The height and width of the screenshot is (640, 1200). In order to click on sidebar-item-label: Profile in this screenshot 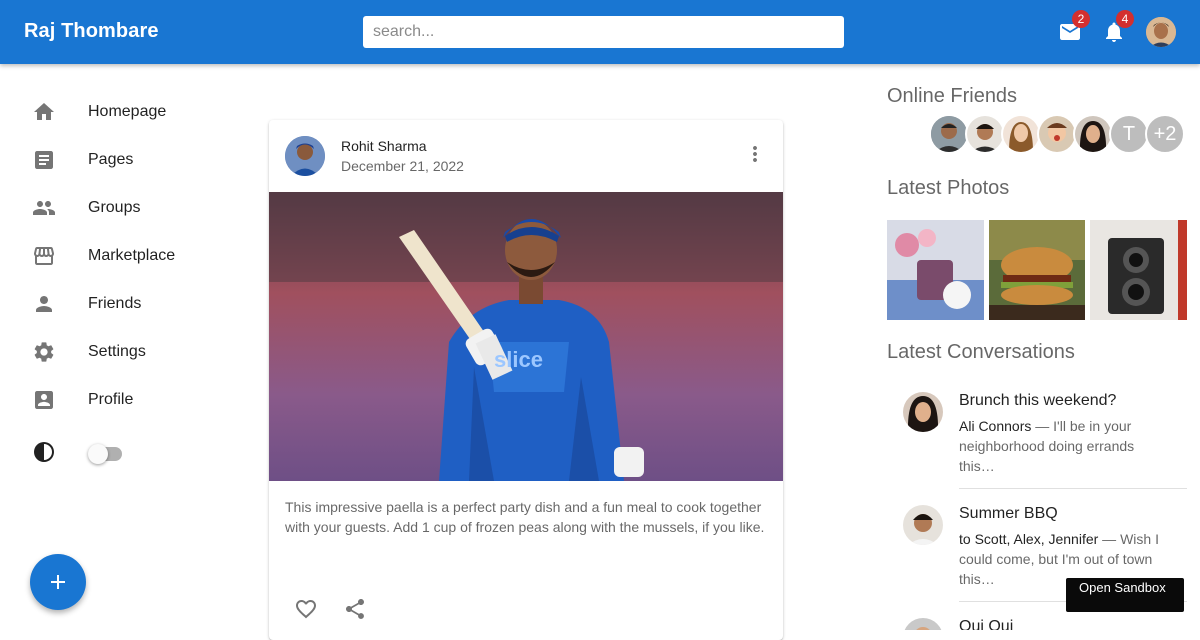, I will do `click(111, 399)`.